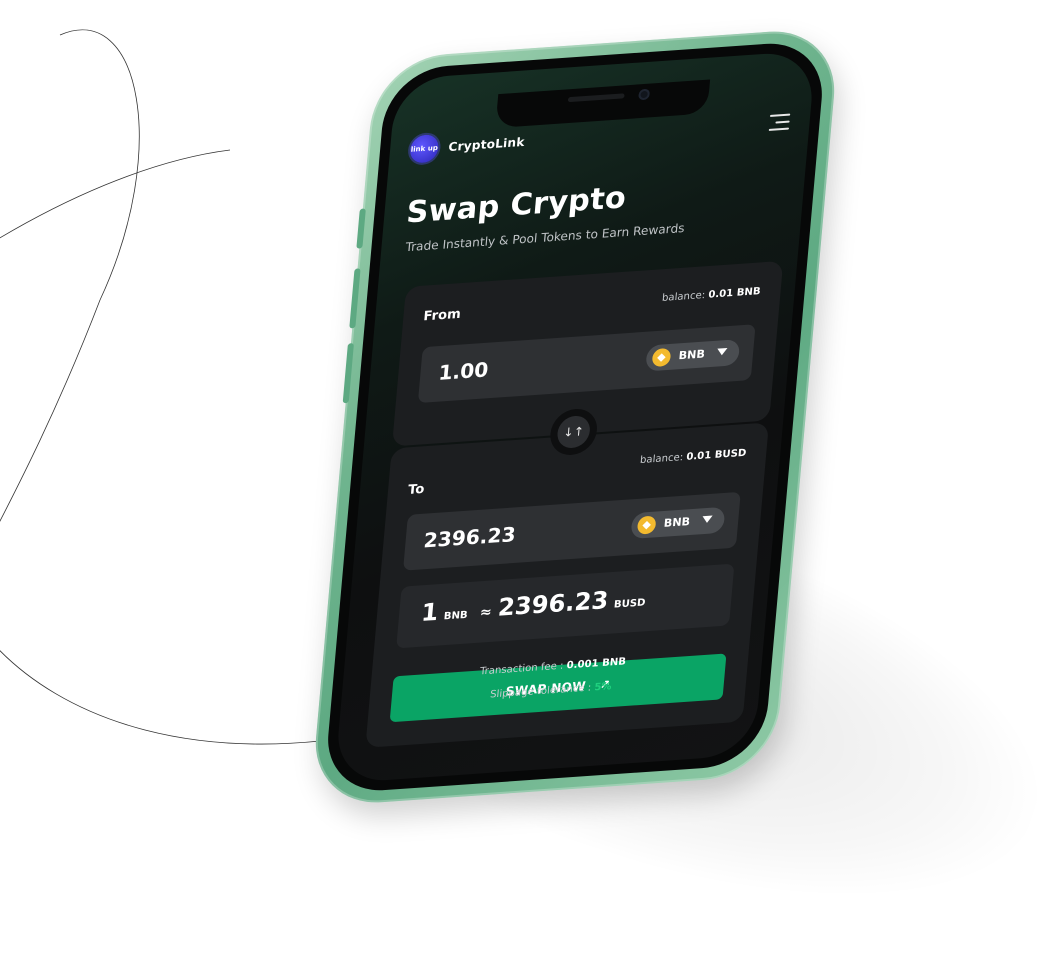  What do you see at coordinates (464, 370) in the screenshot?
I see `from-amount-input: 1.00` at bounding box center [464, 370].